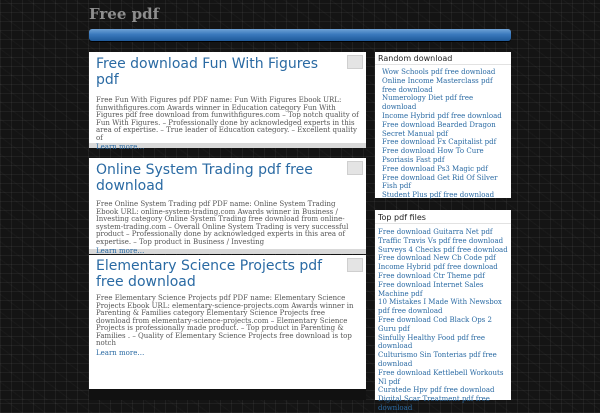 This screenshot has width=600, height=413. Describe the element at coordinates (445, 169) in the screenshot. I see `list-item: Free download Ps3 Magic pdf` at that location.